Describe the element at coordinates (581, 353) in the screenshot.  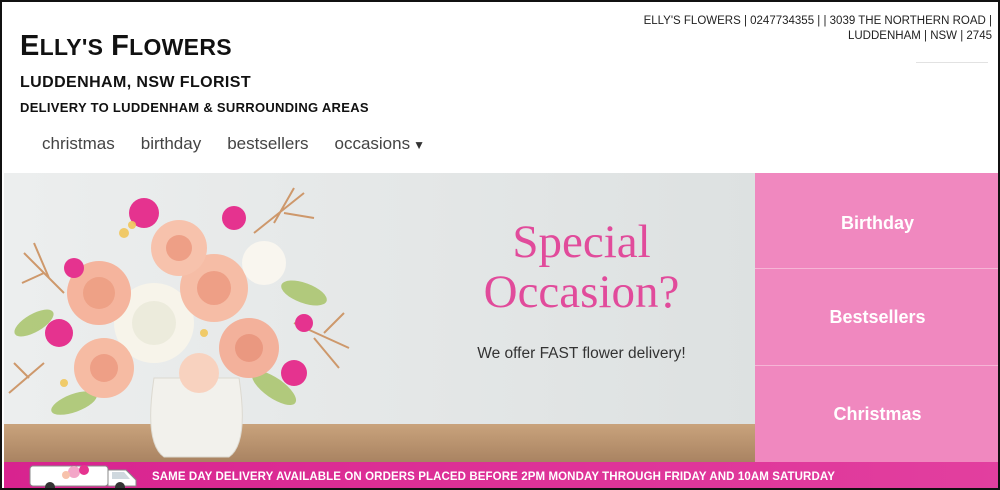
I see `hero-subtitle: We offer FAST flower delivery!` at that location.